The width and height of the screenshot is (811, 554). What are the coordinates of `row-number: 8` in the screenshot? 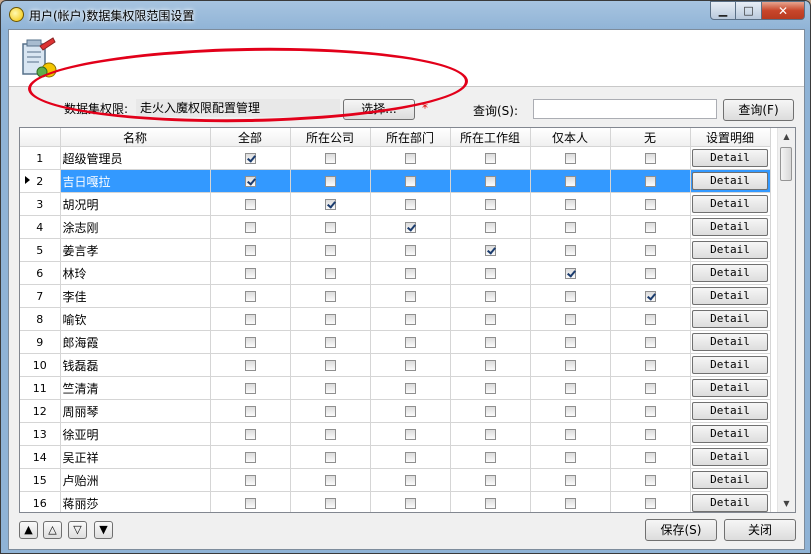 It's located at (40, 319).